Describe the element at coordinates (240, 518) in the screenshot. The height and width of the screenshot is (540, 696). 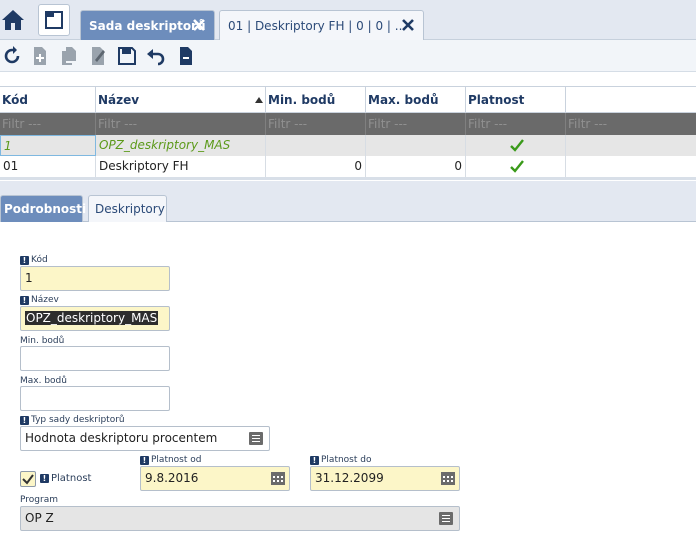
I see `program-select: OP Z` at that location.